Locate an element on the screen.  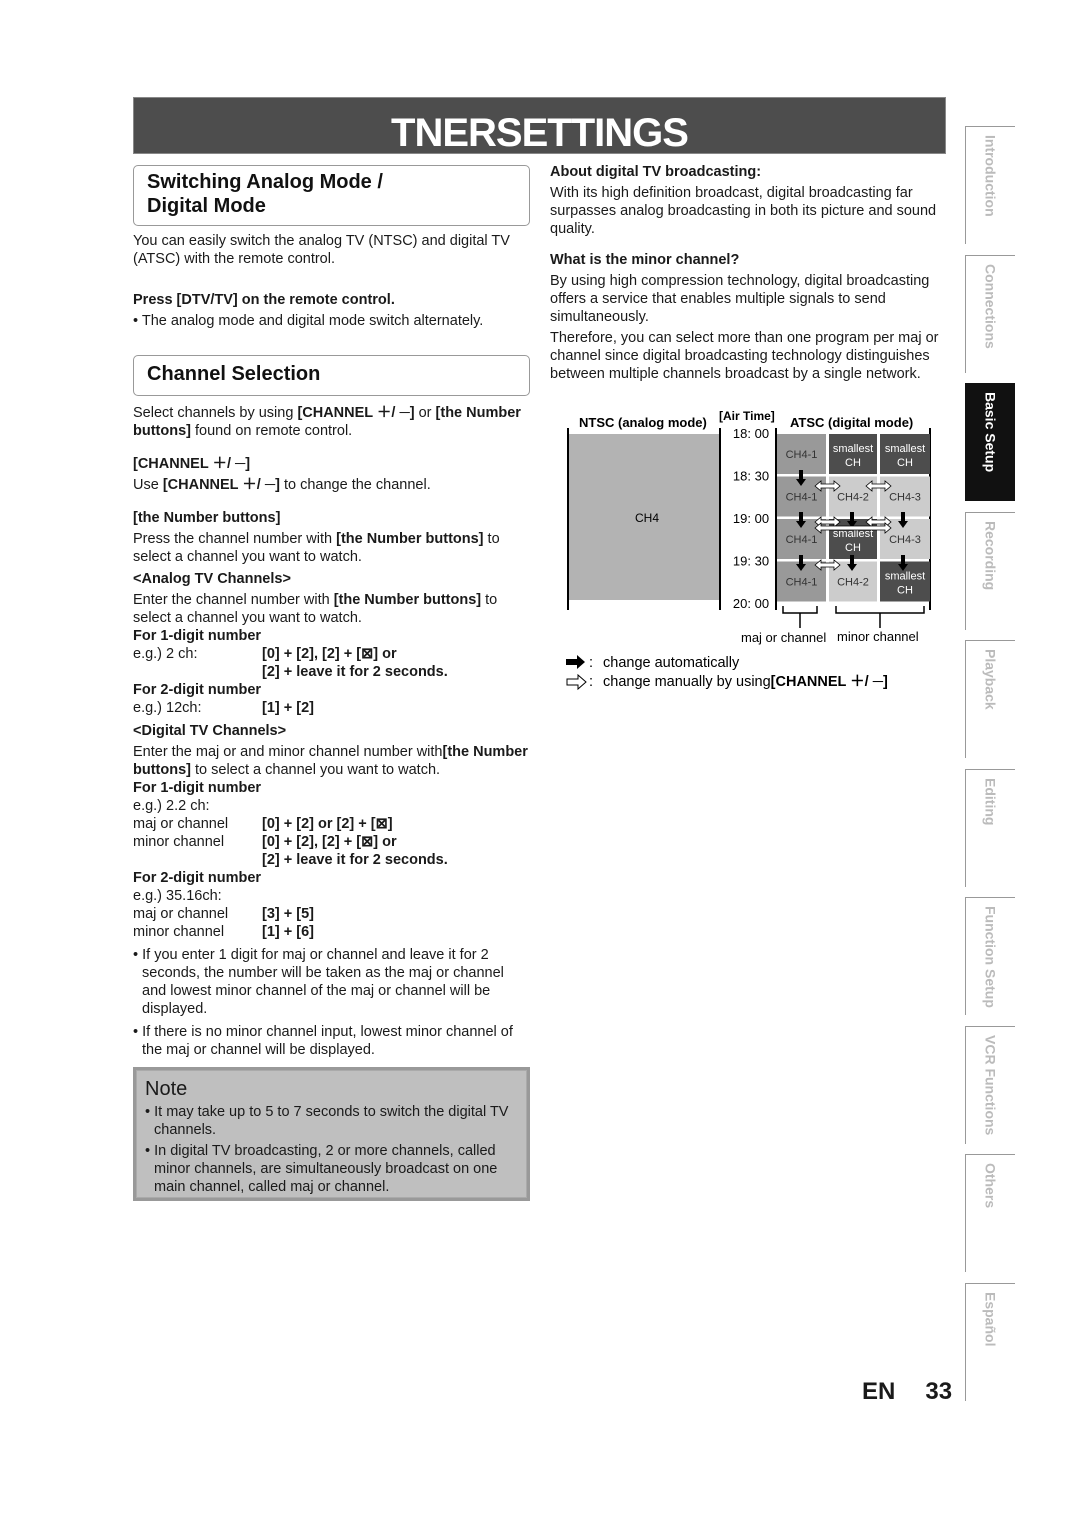
time-label: 19: 30 is located at coordinates (751, 561).